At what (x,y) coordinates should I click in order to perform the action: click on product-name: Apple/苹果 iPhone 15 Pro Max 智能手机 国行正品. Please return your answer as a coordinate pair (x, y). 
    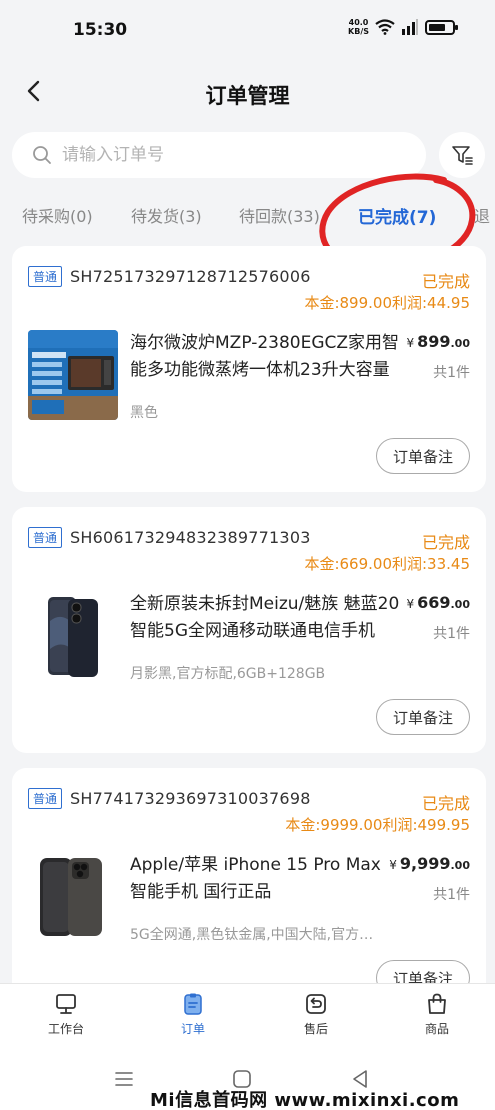
    Looking at the image, I should click on (265, 879).